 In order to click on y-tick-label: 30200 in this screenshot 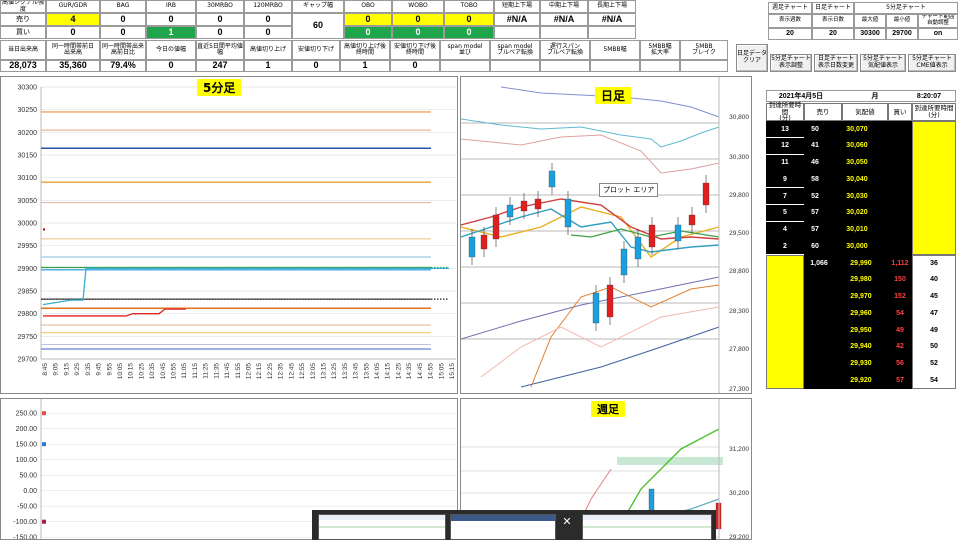, I will do `click(28, 133)`.